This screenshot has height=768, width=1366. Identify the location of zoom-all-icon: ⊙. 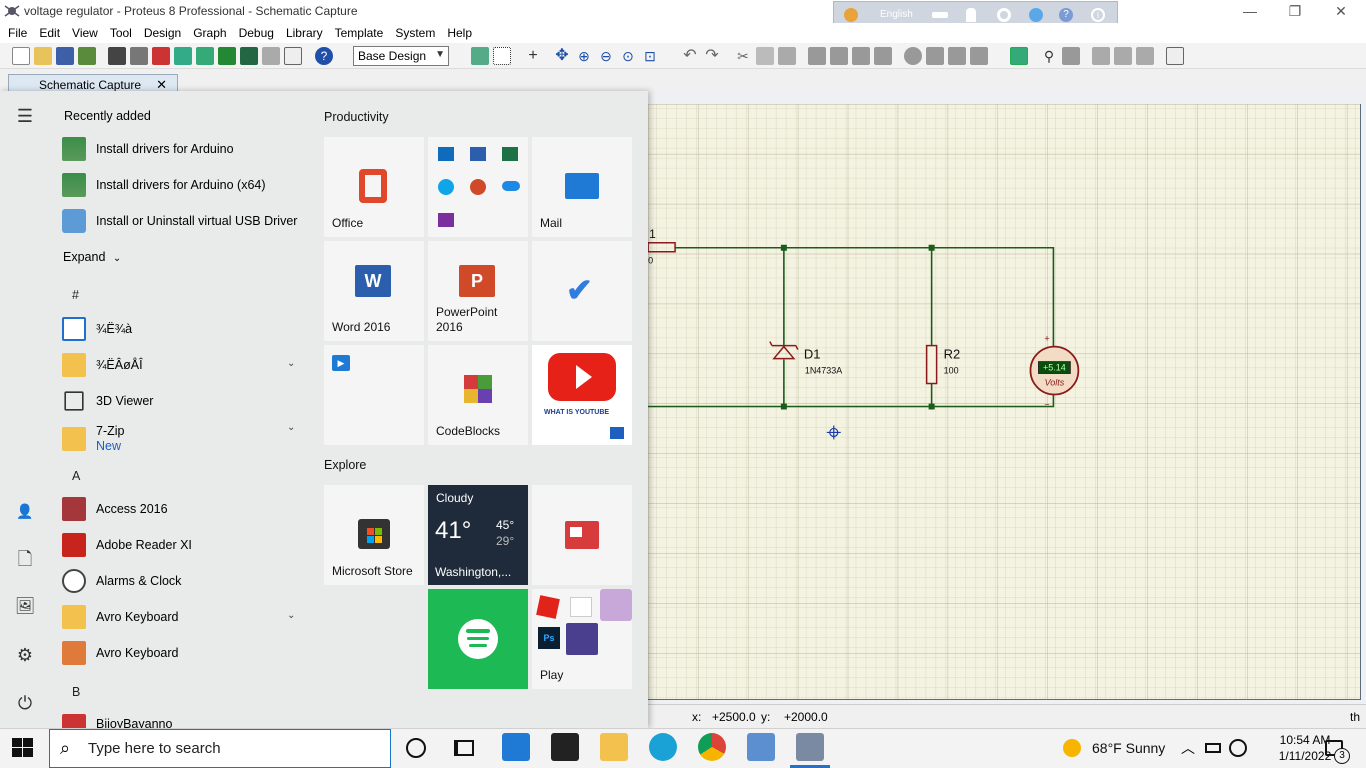
(628, 56).